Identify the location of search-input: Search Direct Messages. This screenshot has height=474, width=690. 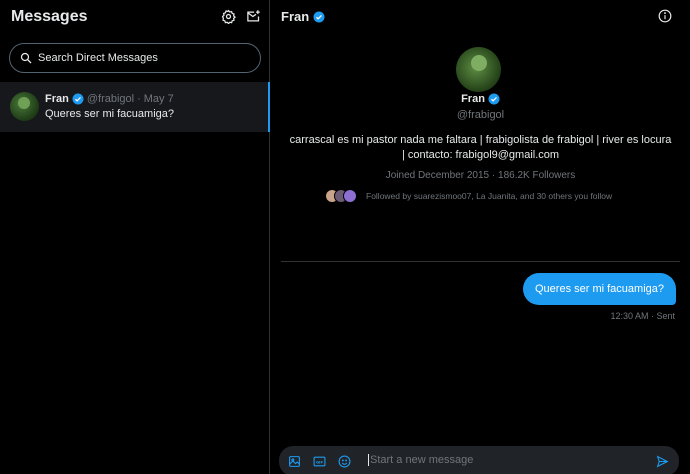
(135, 58).